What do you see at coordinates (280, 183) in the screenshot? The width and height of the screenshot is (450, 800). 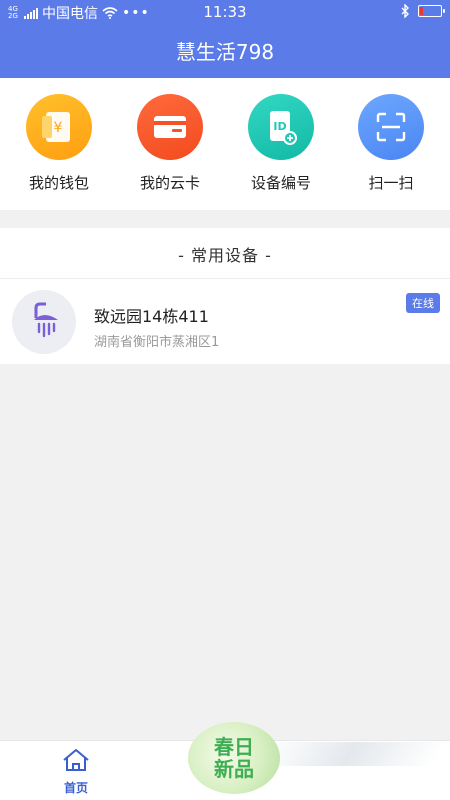 I see `device-number-label: 设备编号` at bounding box center [280, 183].